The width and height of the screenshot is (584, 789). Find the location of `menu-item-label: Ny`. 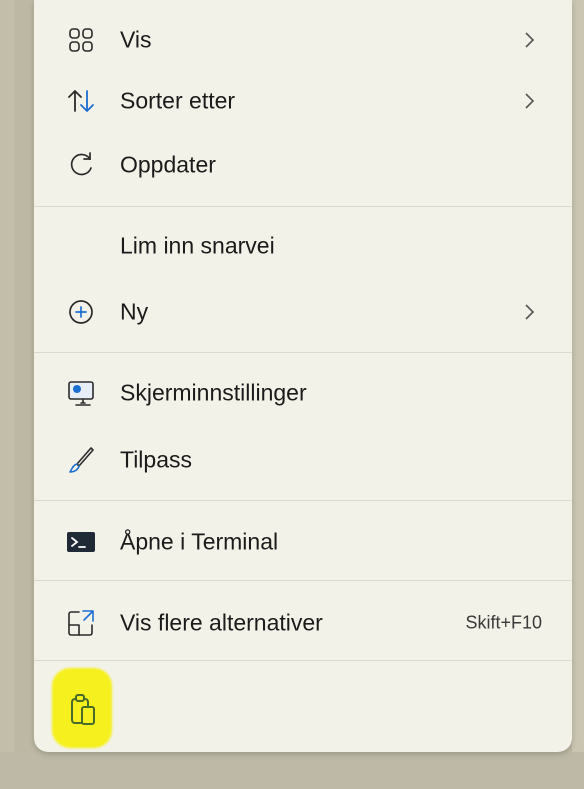

menu-item-label: Ny is located at coordinates (134, 311).